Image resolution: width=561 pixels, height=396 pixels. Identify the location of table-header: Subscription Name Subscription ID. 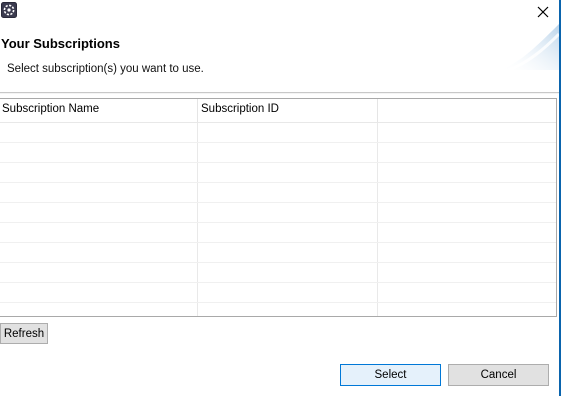
(278, 111).